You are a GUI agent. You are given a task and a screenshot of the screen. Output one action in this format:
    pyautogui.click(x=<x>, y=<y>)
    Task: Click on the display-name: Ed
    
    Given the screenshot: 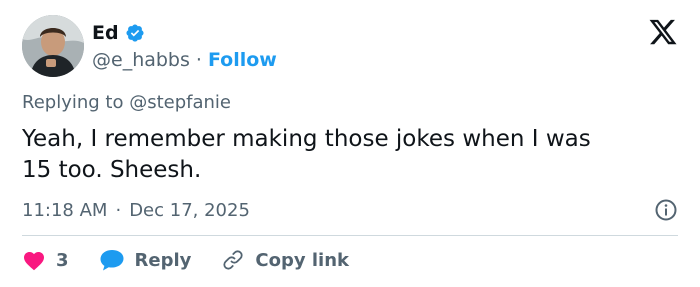 What is the action you would take?
    pyautogui.click(x=105, y=33)
    